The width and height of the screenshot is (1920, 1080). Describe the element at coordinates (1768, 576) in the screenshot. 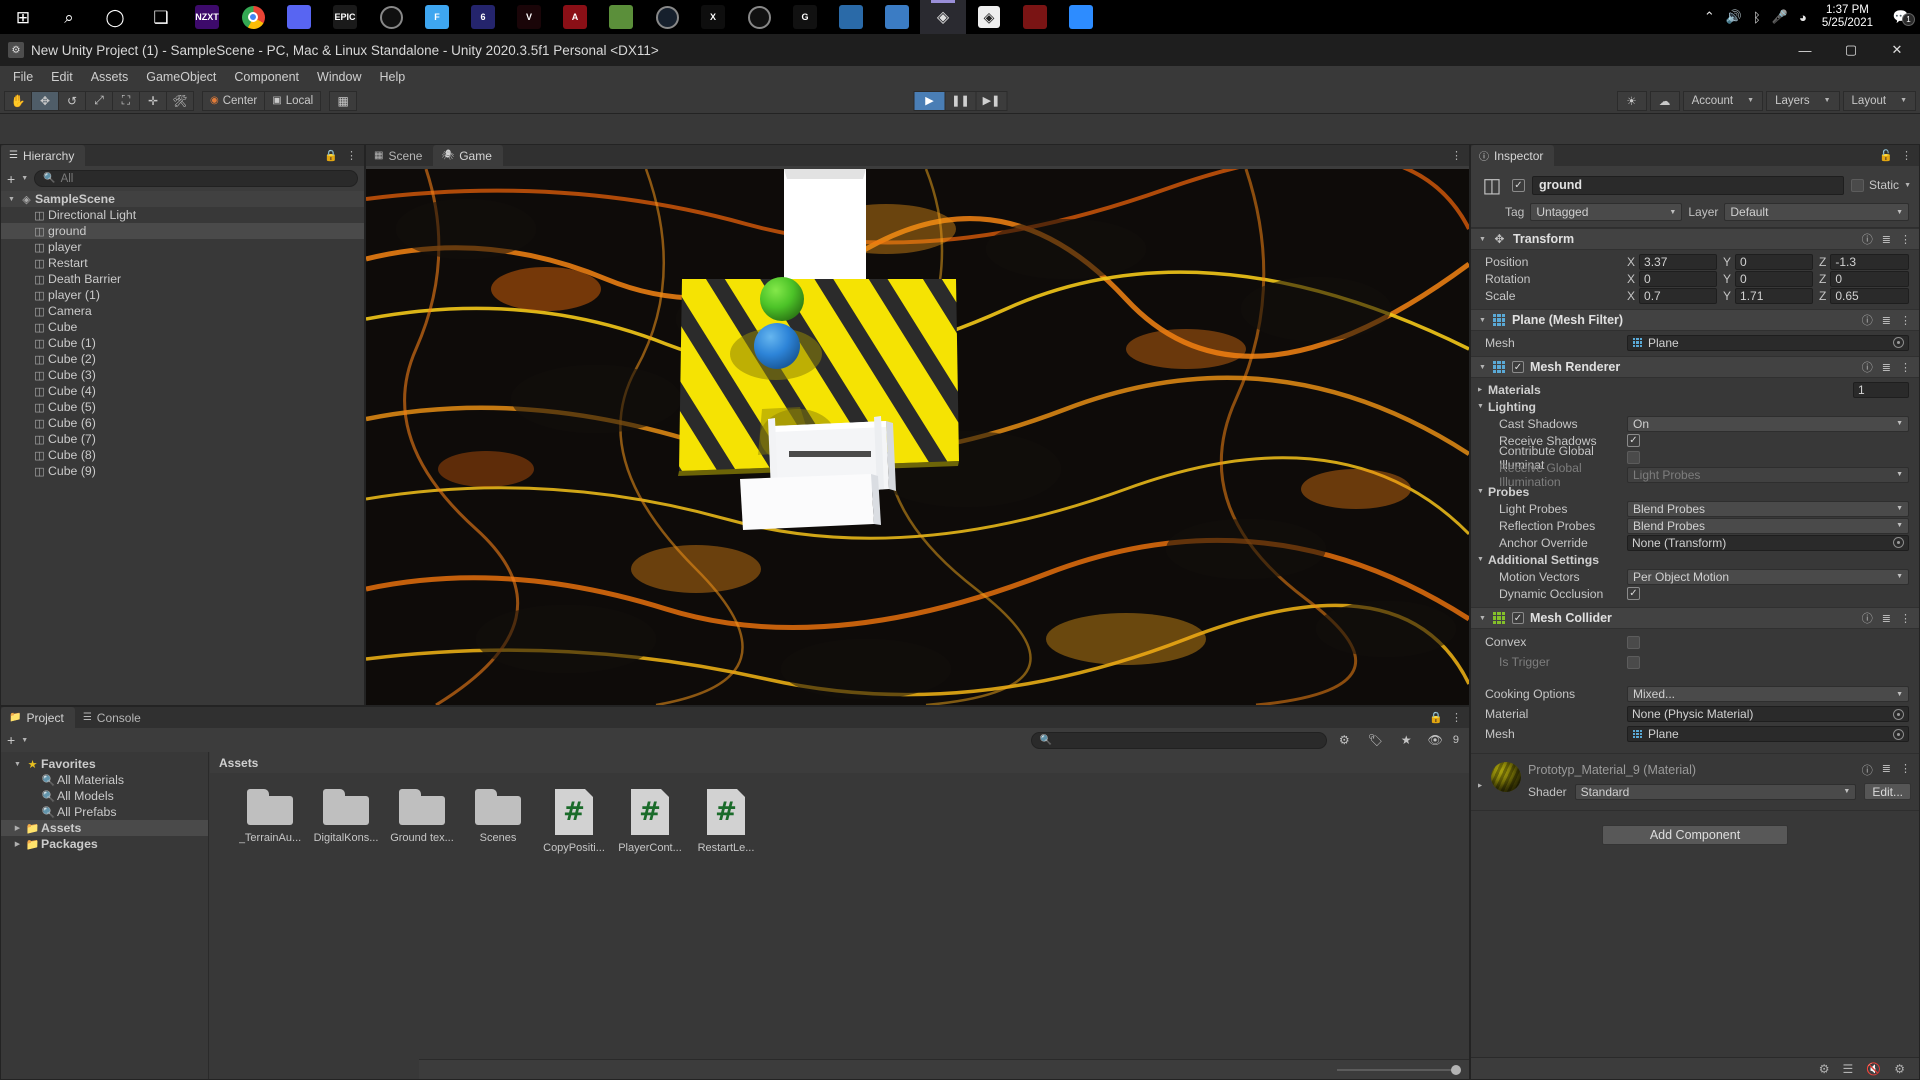

I see `motion-vectors-dropdown: Per Object Motion ▼` at that location.